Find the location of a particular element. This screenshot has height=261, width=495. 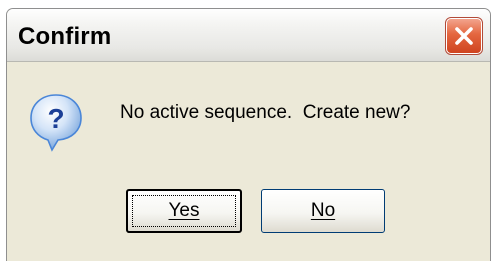

dialog-title: Confirm is located at coordinates (65, 36).